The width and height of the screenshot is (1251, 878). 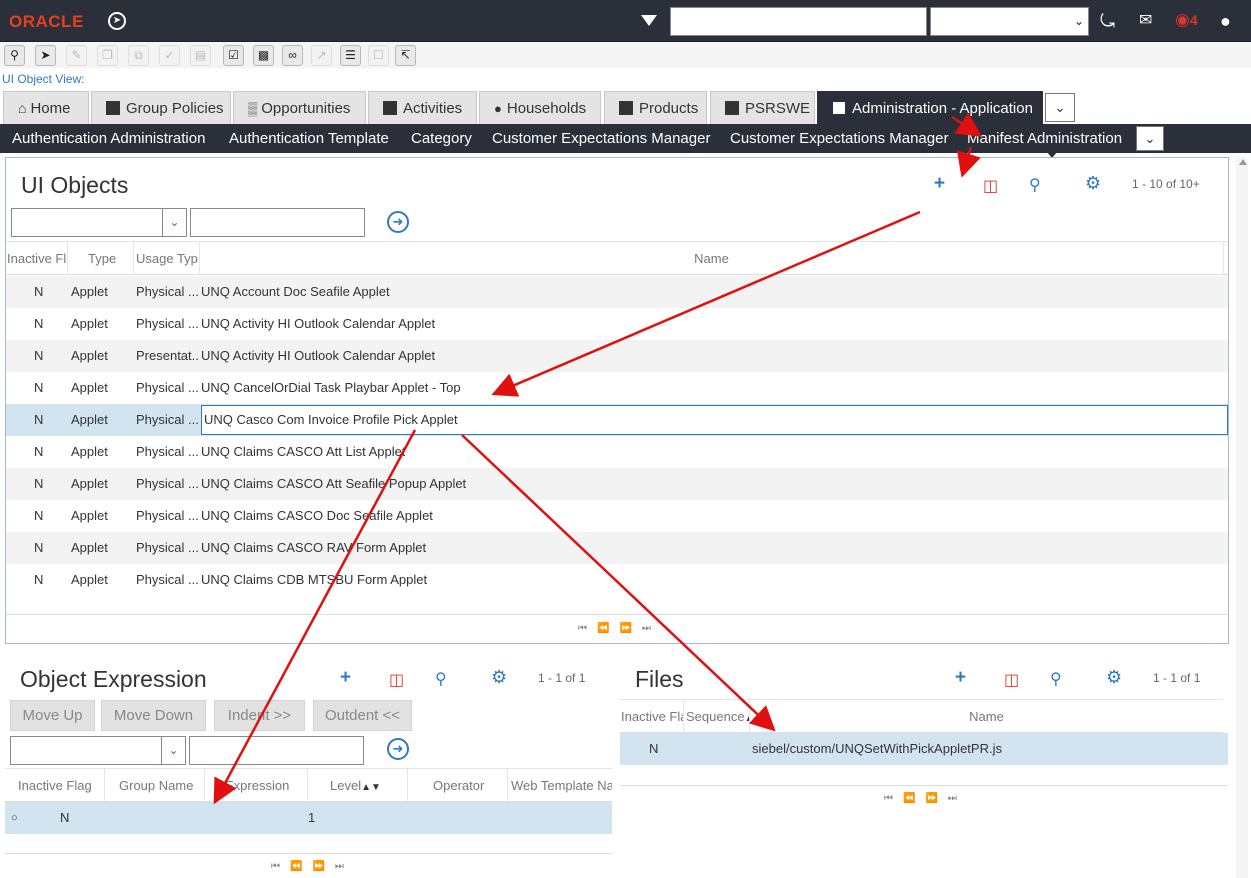 What do you see at coordinates (45, 55) in the screenshot?
I see `go-icon: ➤` at bounding box center [45, 55].